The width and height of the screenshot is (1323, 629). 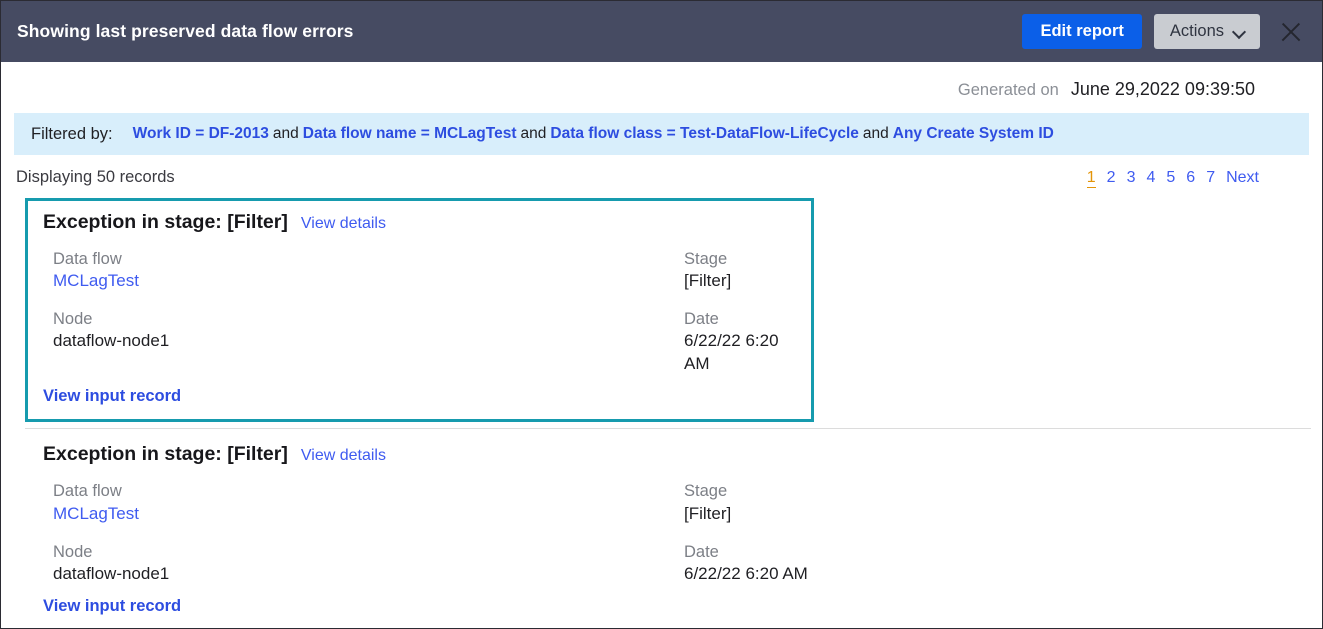 I want to click on generated-on-label: Generated on, so click(x=1008, y=90).